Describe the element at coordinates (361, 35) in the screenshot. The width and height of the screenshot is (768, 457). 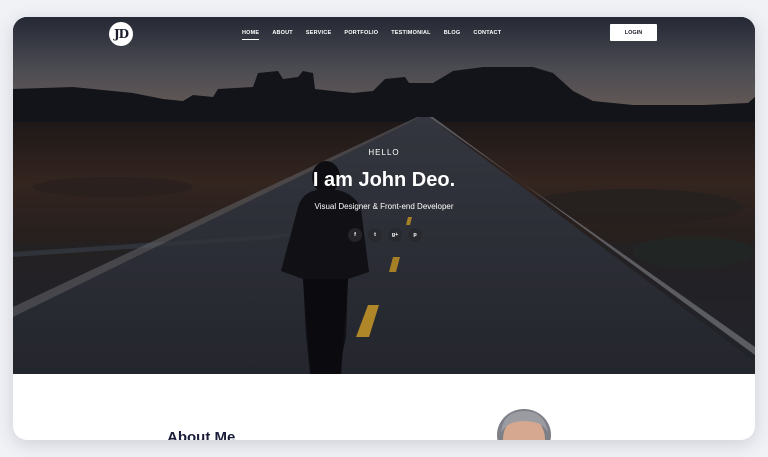
I see `nav-portfolio: PORTFOLIO` at that location.